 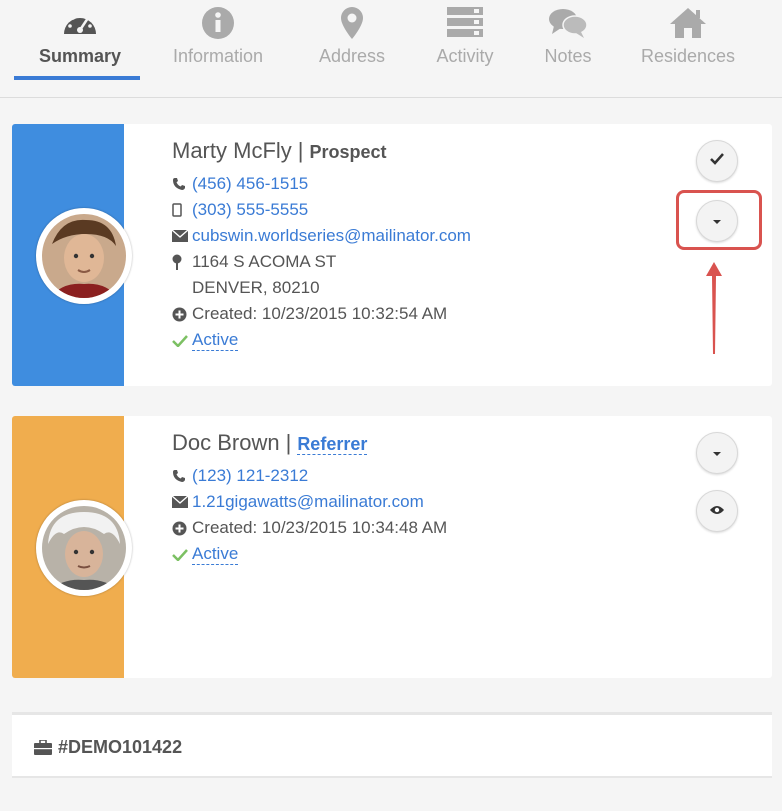 I want to click on home-icon, so click(x=688, y=25).